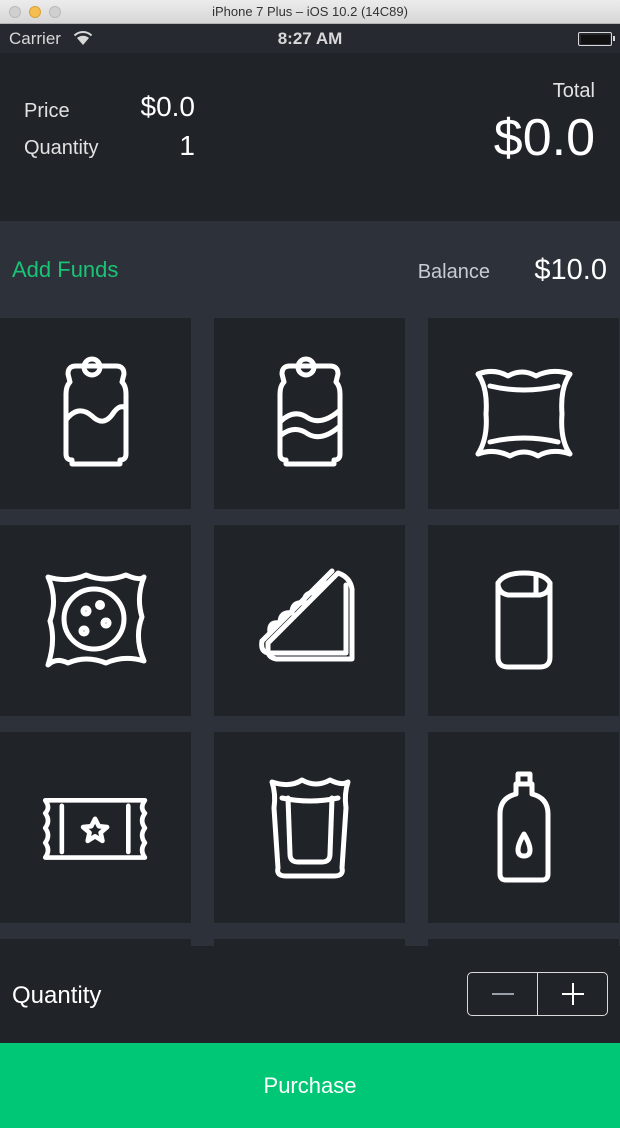  Describe the element at coordinates (310, 269) in the screenshot. I see `balance-bar: Add Funds Balance $10.0` at that location.